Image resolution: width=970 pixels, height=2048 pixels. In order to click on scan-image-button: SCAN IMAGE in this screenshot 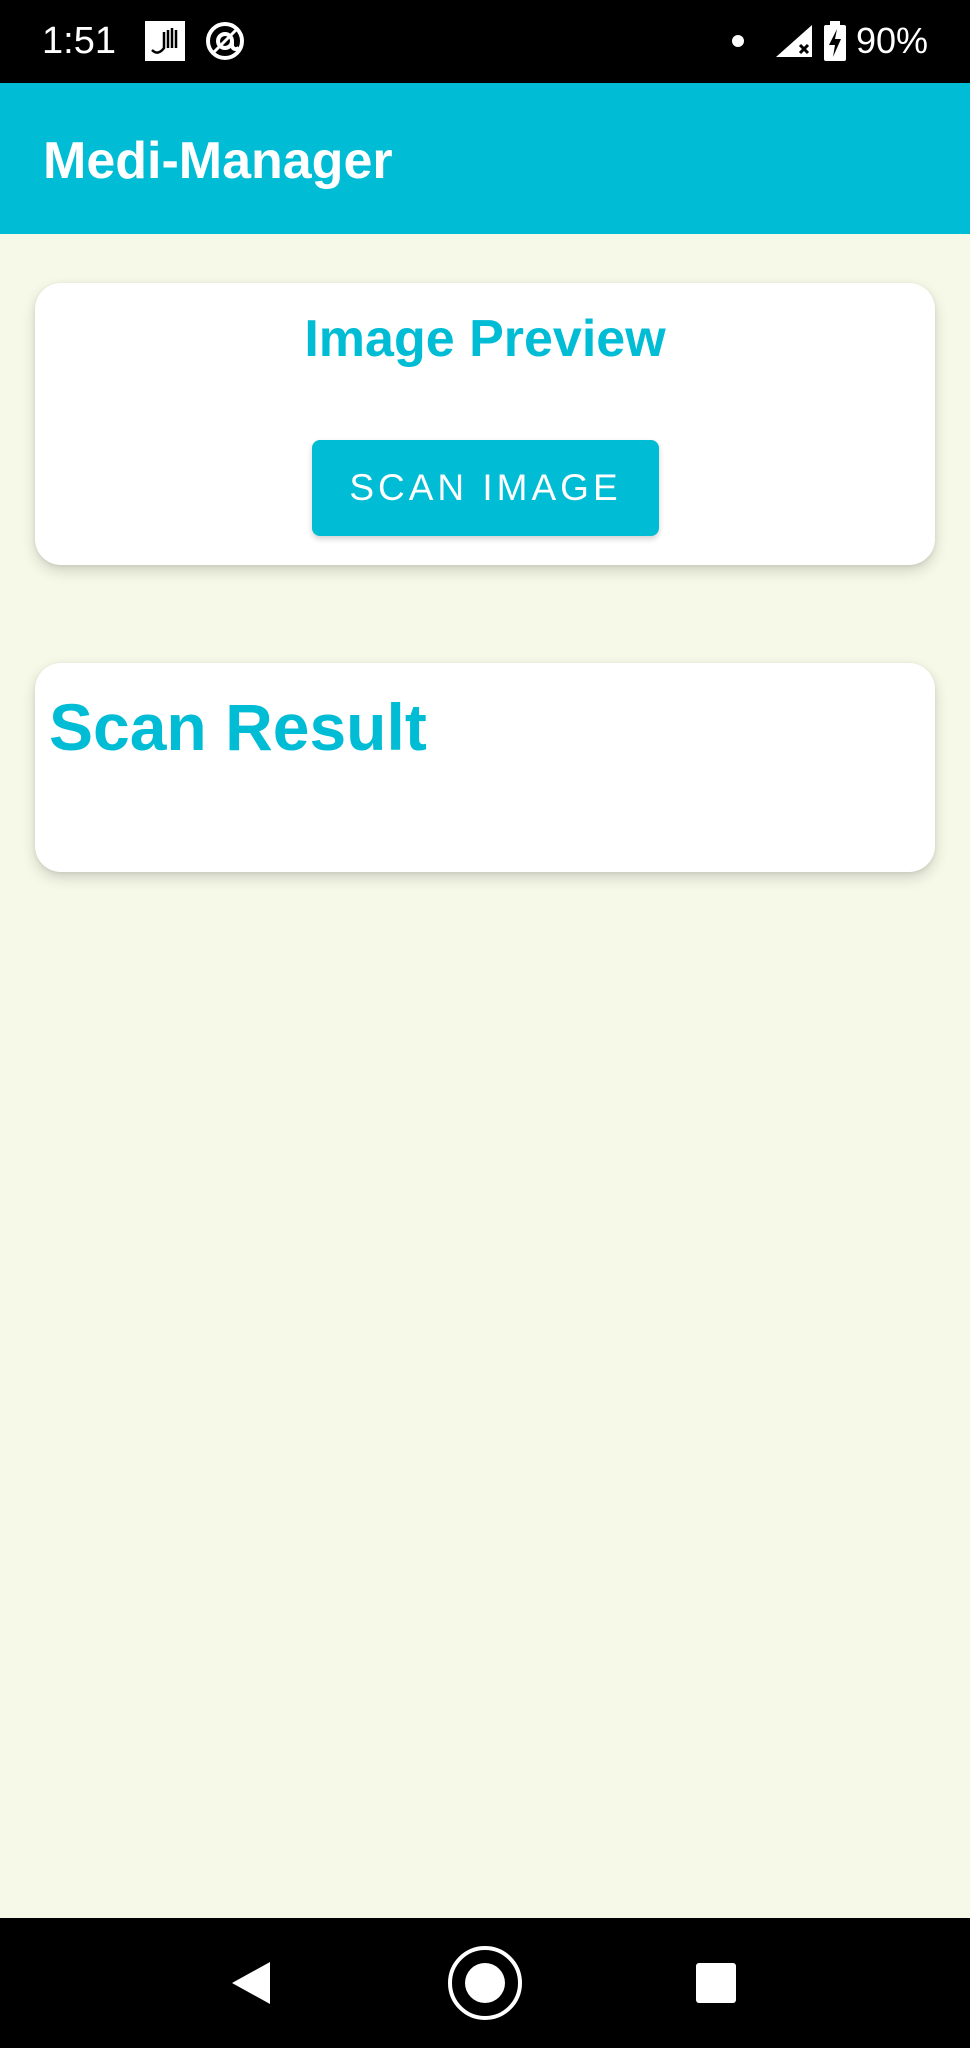, I will do `click(485, 488)`.